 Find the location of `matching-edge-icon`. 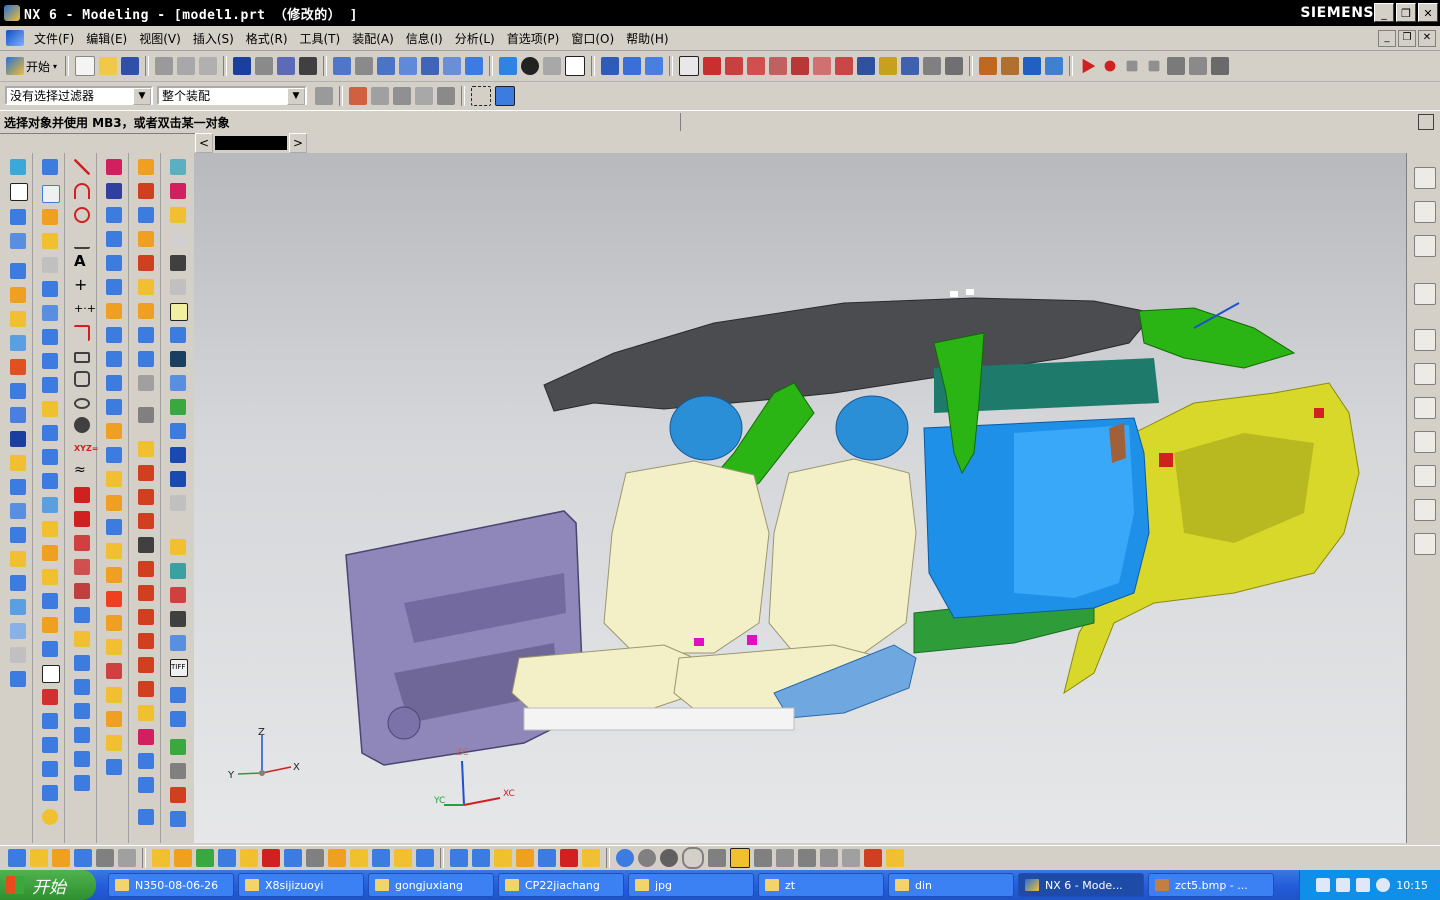

matching-edge-icon is located at coordinates (114, 671).